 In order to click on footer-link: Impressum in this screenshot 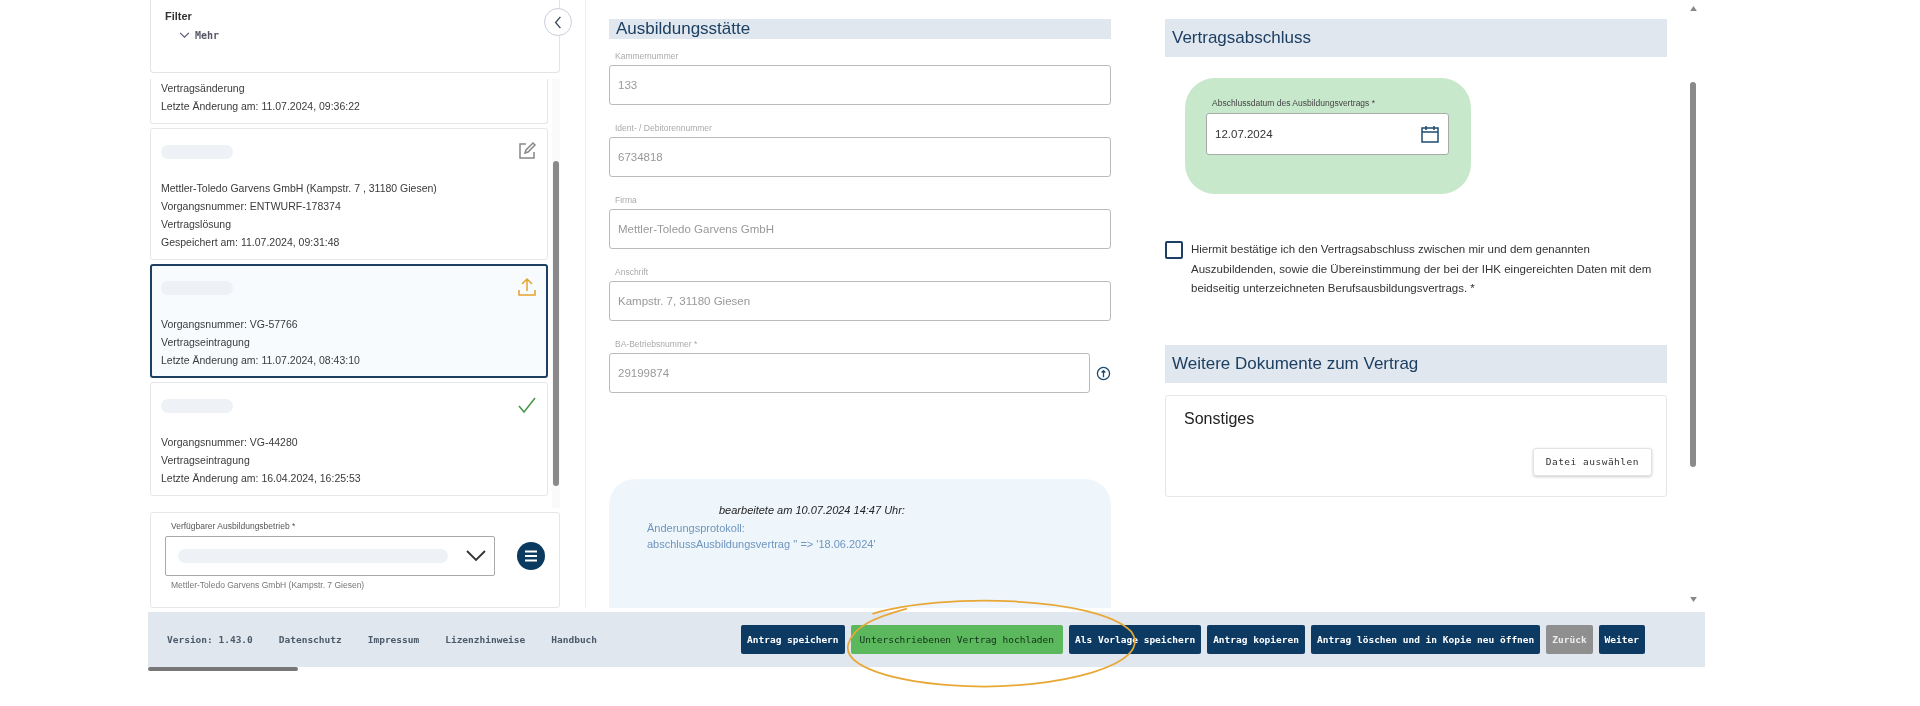, I will do `click(393, 639)`.